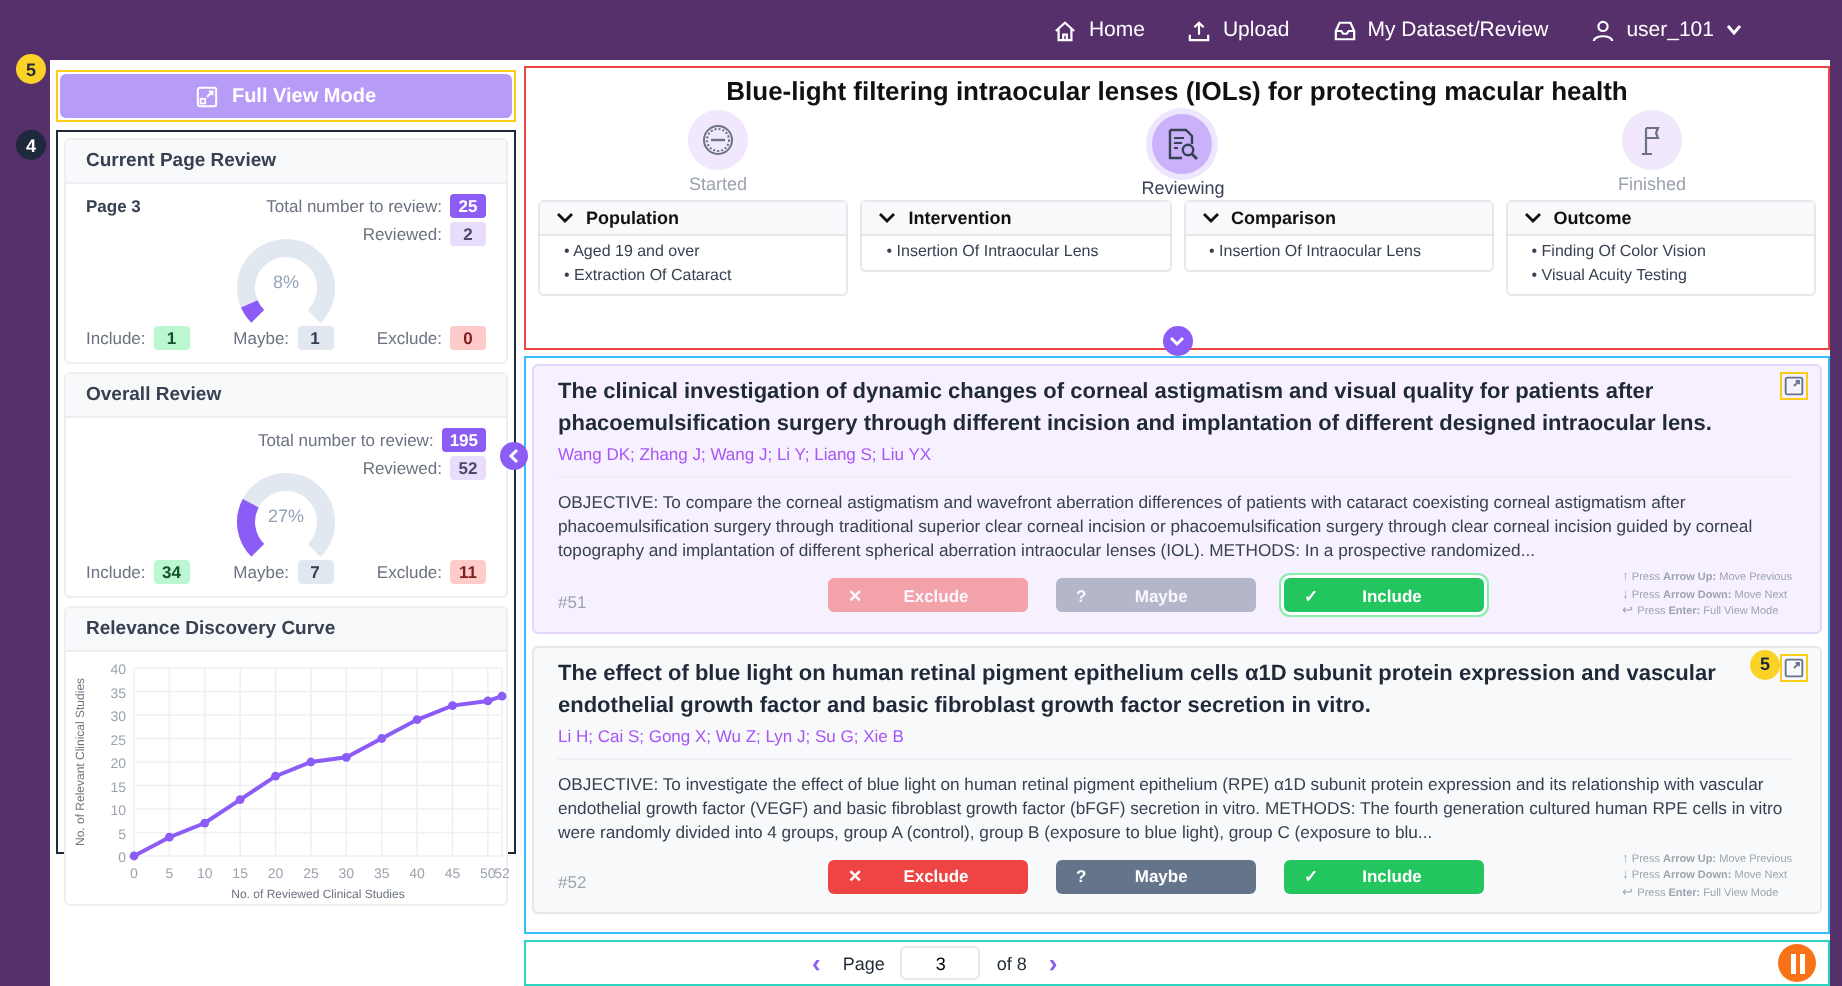 The width and height of the screenshot is (1842, 986). I want to click on study-authors: Li H; Cai S; Gong X; Wu Z; Lyn J; Su G; Xie B, so click(1175, 740).